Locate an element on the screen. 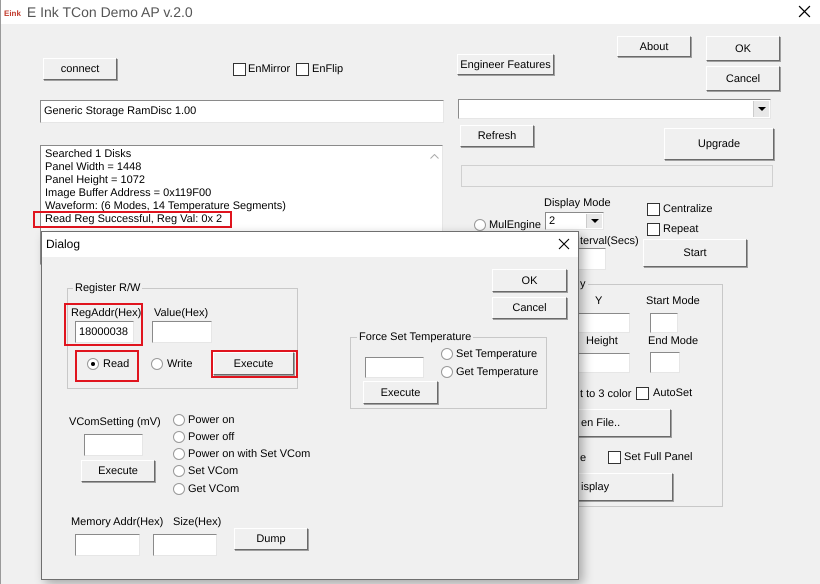 The image size is (820, 584). vcom-field is located at coordinates (113, 445).